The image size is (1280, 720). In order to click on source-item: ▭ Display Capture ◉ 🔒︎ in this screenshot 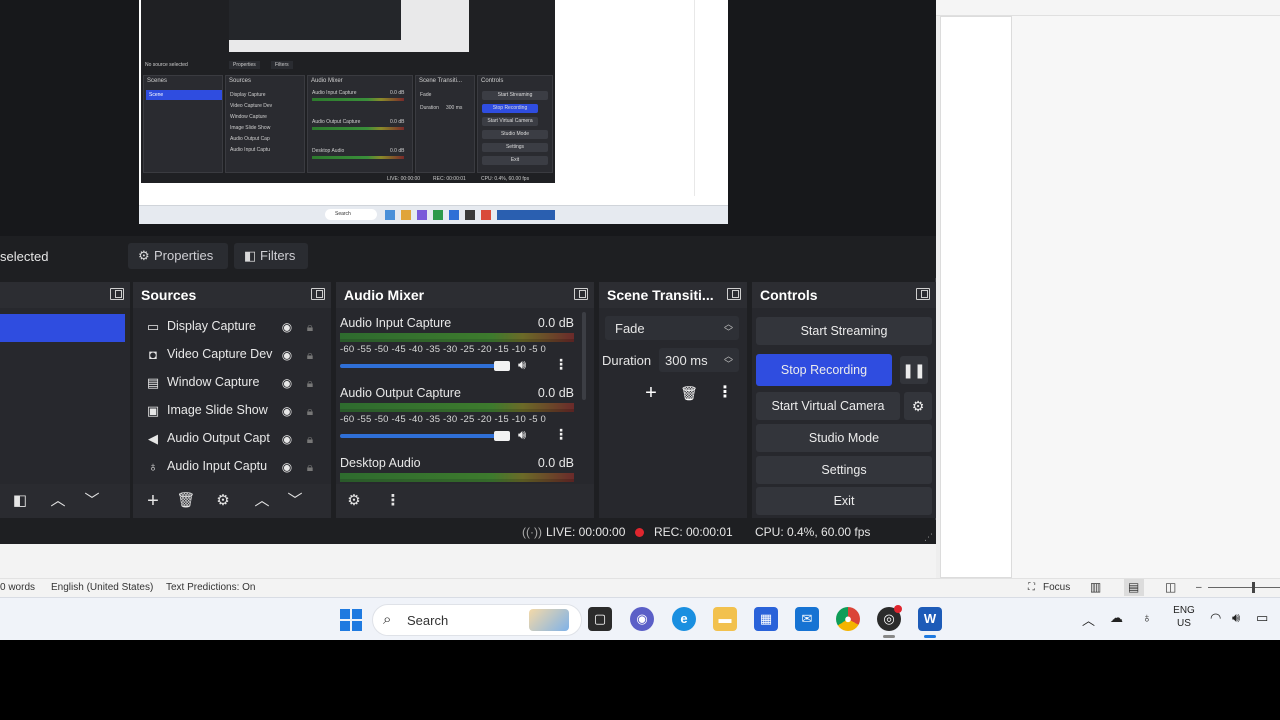, I will do `click(232, 327)`.